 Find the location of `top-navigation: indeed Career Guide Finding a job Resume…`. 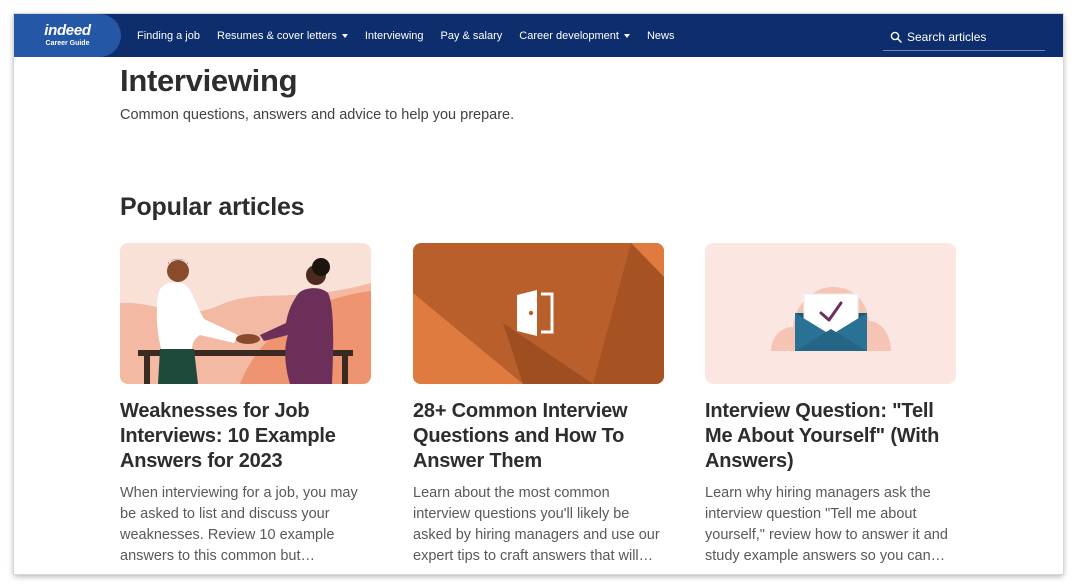

top-navigation: indeed Career Guide Finding a job Resume… is located at coordinates (538, 35).